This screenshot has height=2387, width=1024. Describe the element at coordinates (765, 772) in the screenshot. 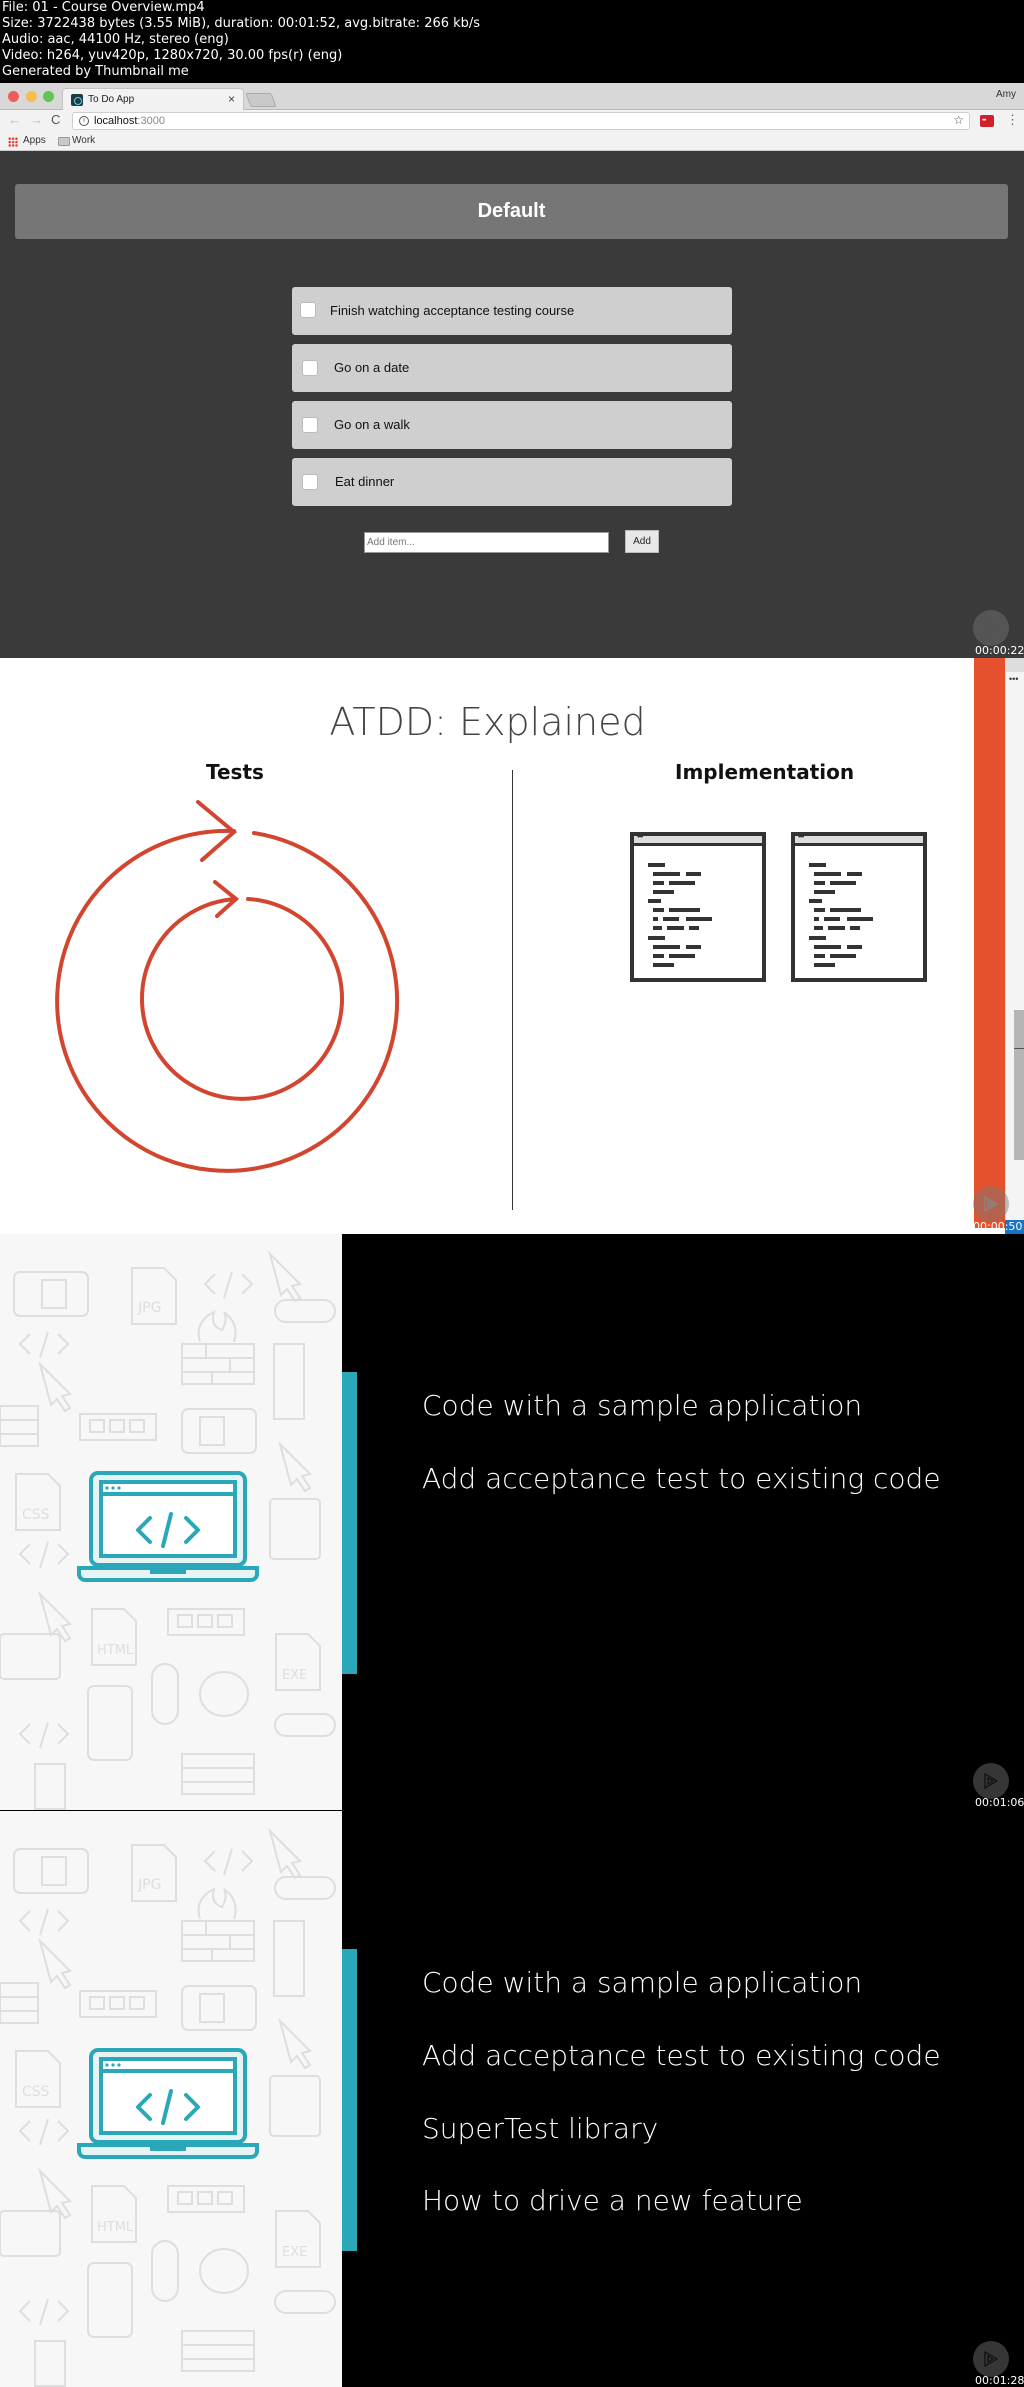

I see `implementation-heading: Implementation` at that location.